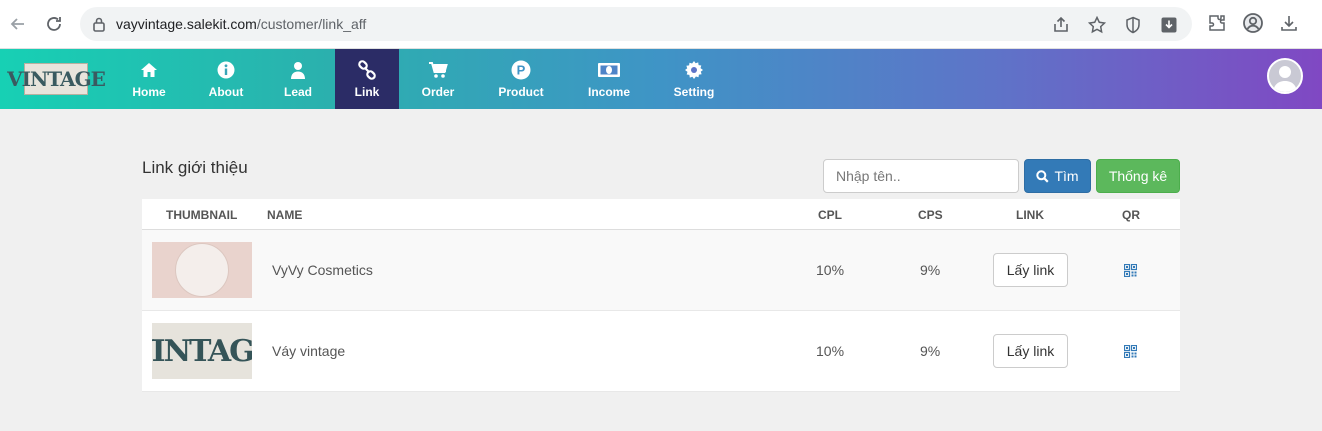  I want to click on reload-button, so click(54, 24).